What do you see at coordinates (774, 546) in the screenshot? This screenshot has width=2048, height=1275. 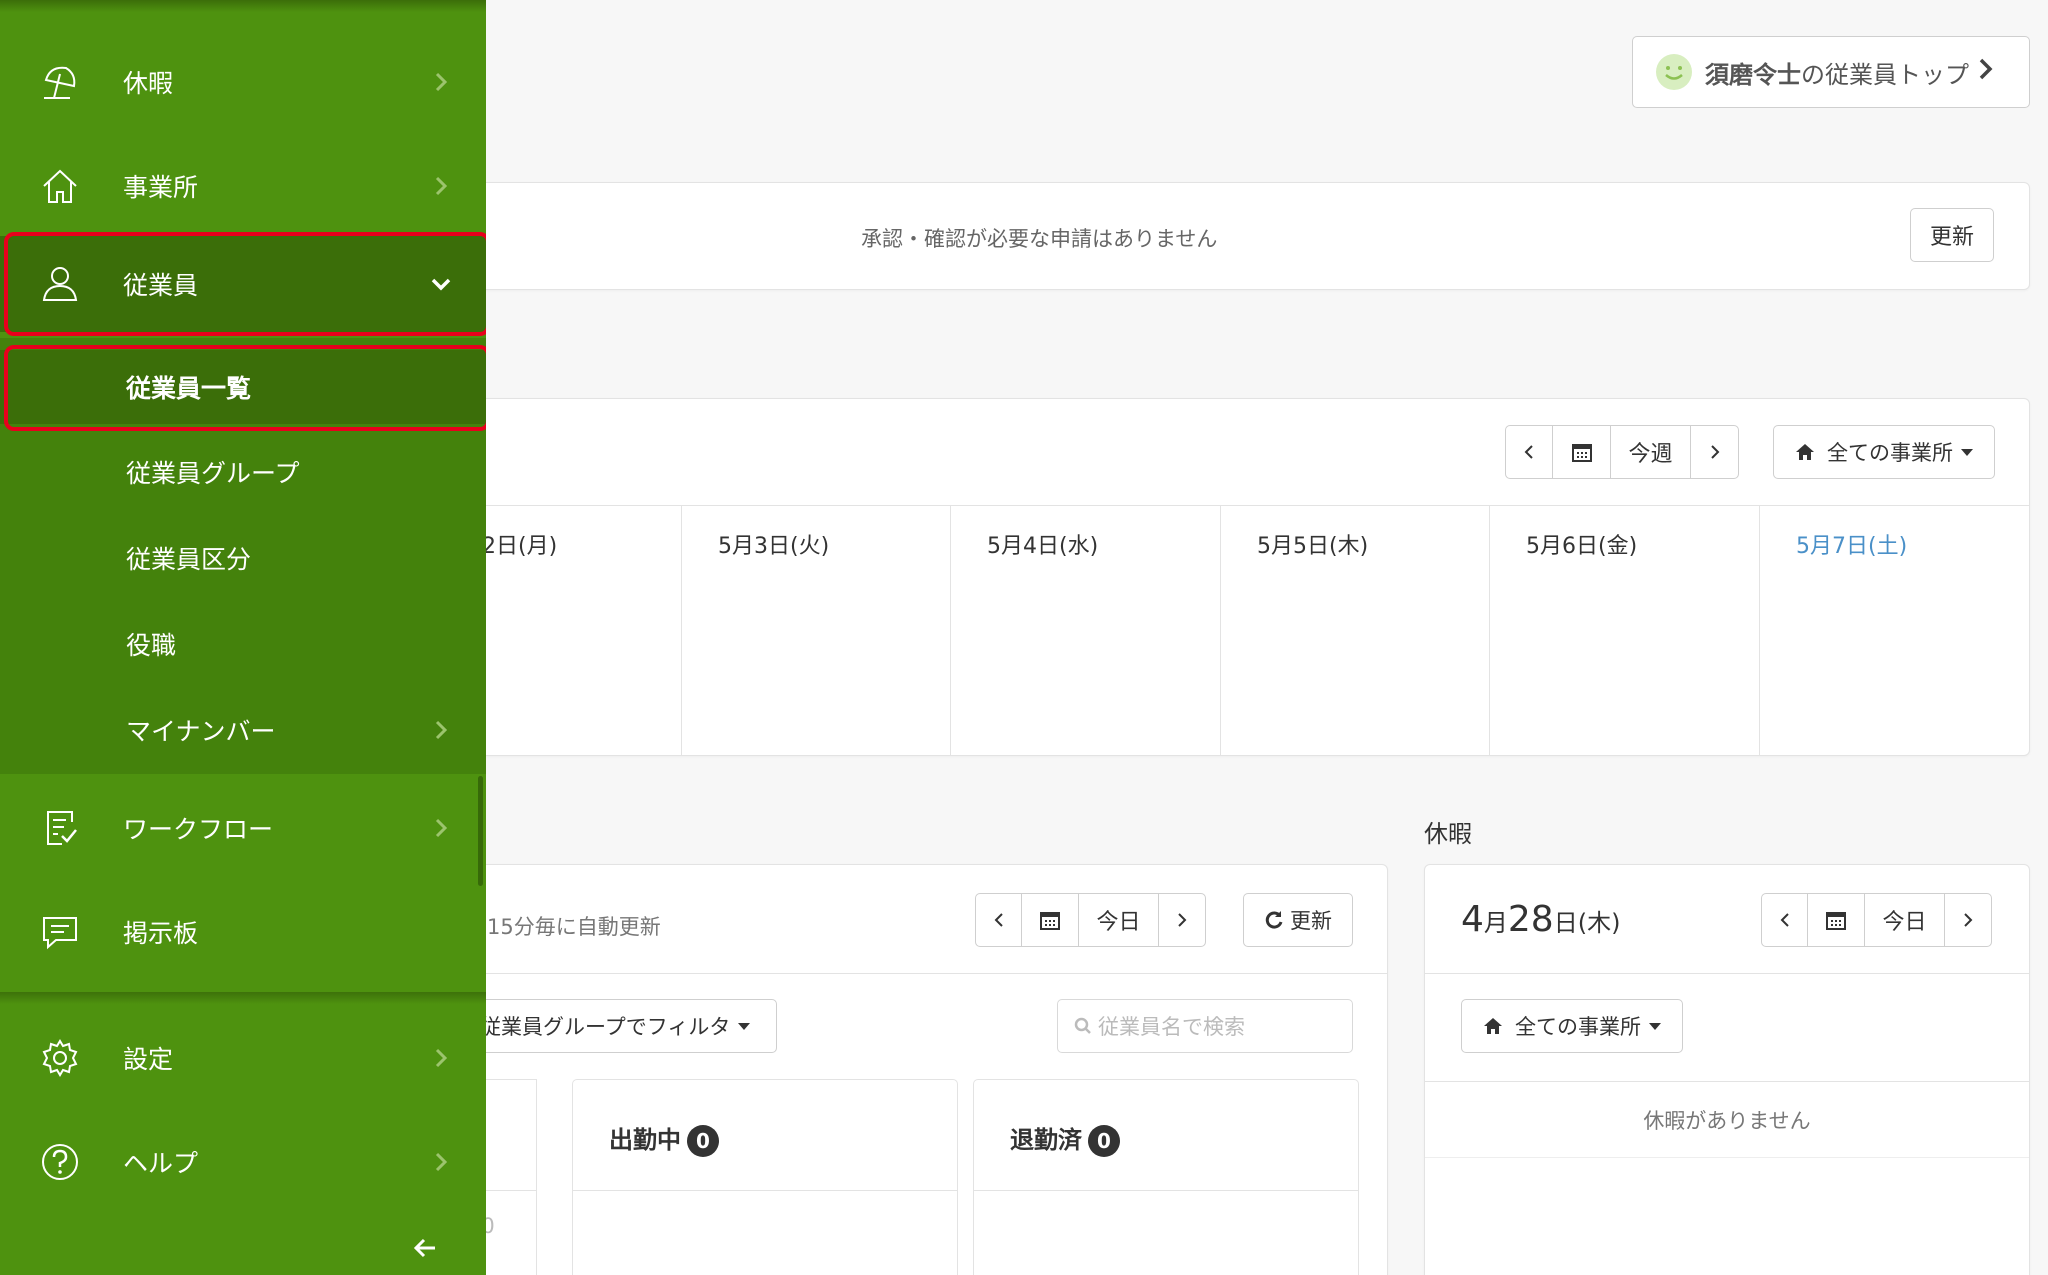 I see `day-label: 5月3日(火)` at bounding box center [774, 546].